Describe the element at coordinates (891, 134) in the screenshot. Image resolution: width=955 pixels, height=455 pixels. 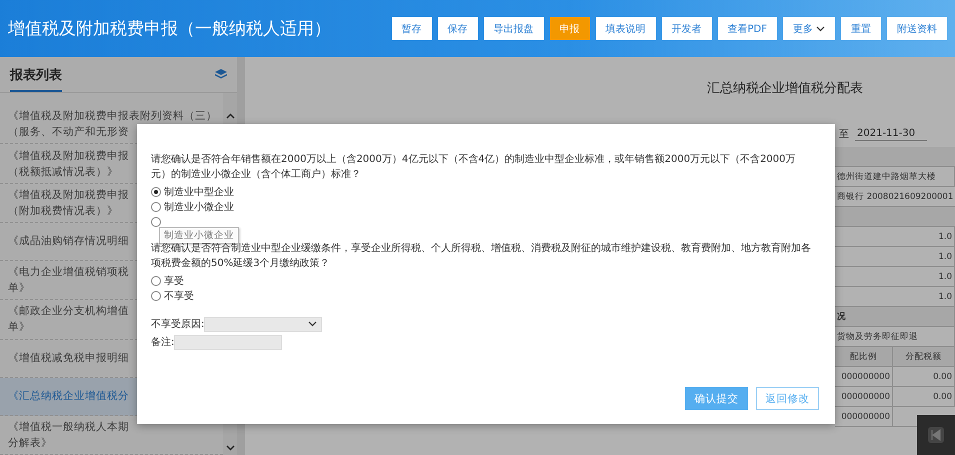
I see `period-end-field: 2021-11-30` at that location.